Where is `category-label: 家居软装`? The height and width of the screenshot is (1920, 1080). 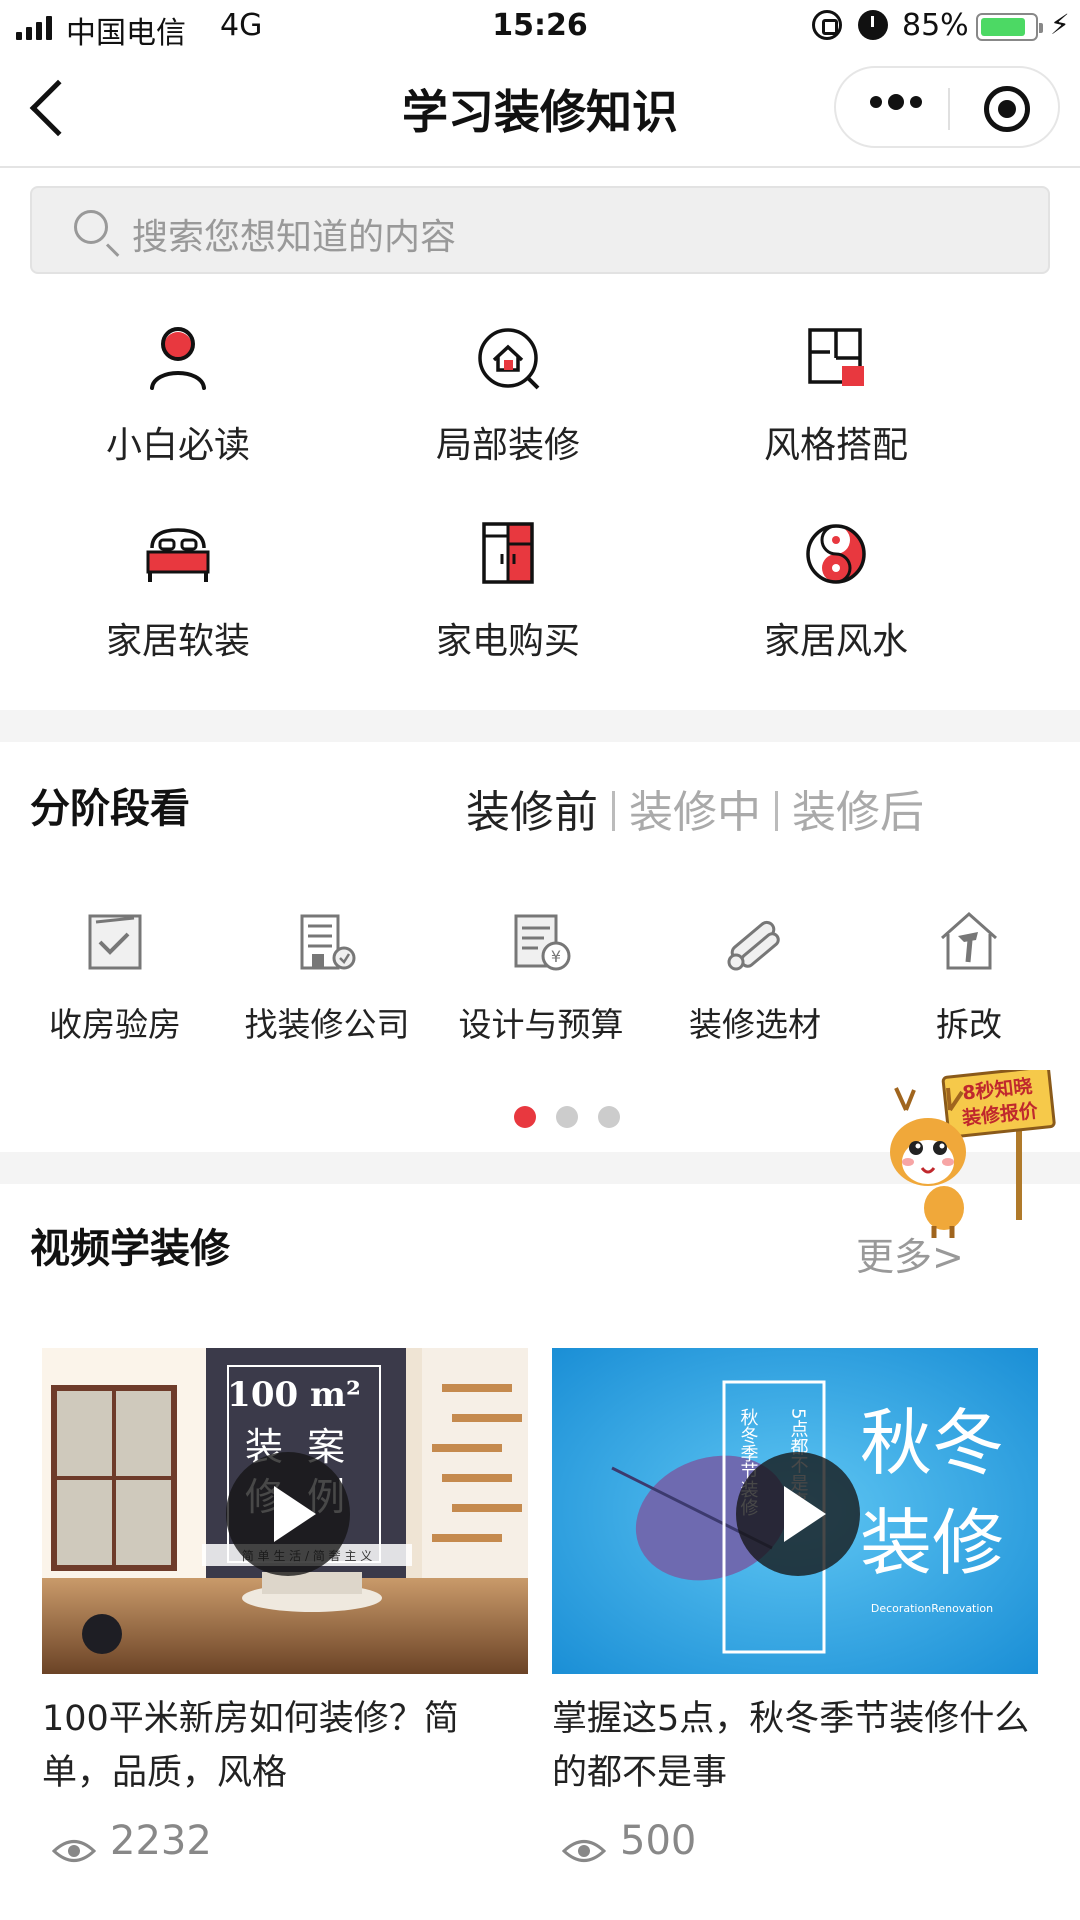
category-label: 家居软装 is located at coordinates (177, 641).